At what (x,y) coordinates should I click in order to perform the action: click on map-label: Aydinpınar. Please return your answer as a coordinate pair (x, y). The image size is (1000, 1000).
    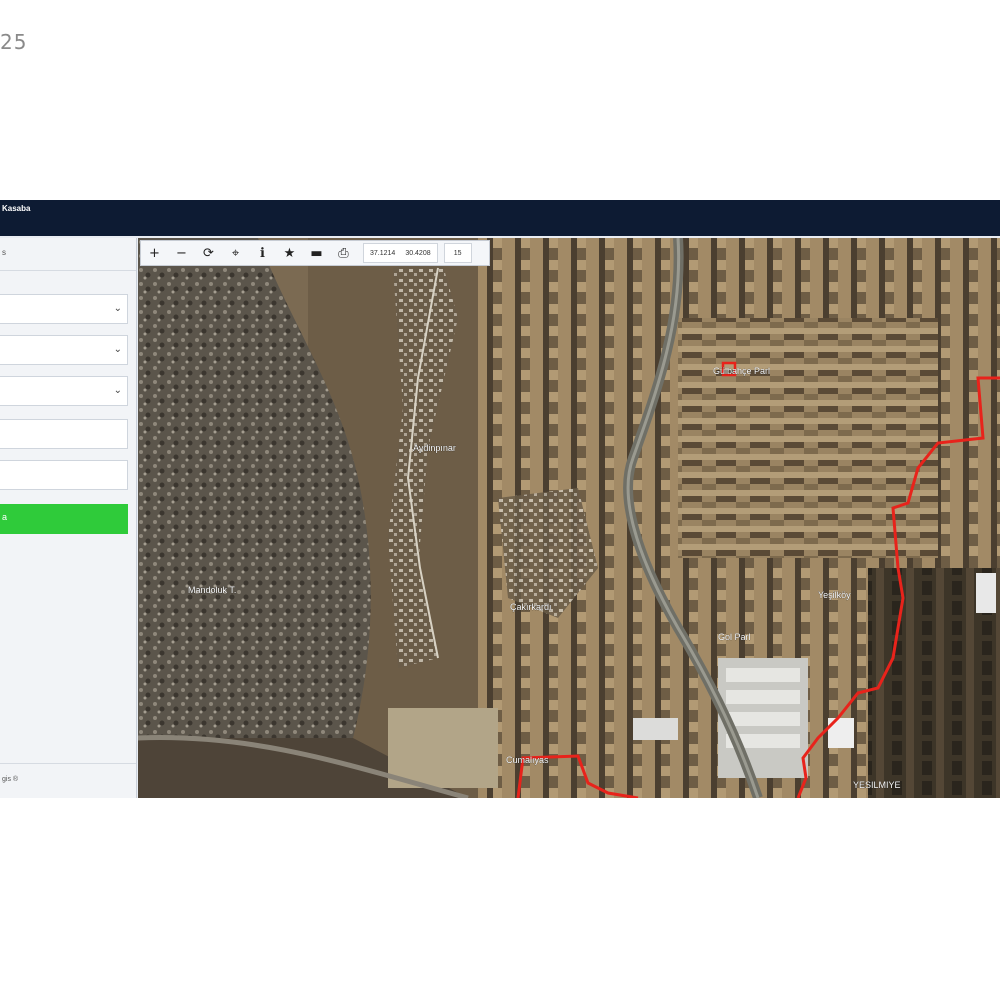
    Looking at the image, I should click on (434, 448).